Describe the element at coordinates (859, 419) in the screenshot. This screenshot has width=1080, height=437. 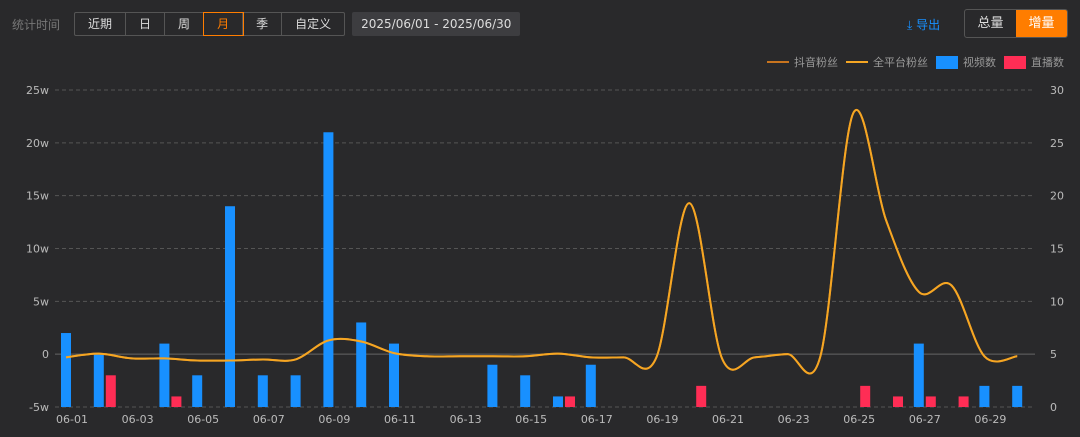
I see `x-tick: 06-25` at that location.